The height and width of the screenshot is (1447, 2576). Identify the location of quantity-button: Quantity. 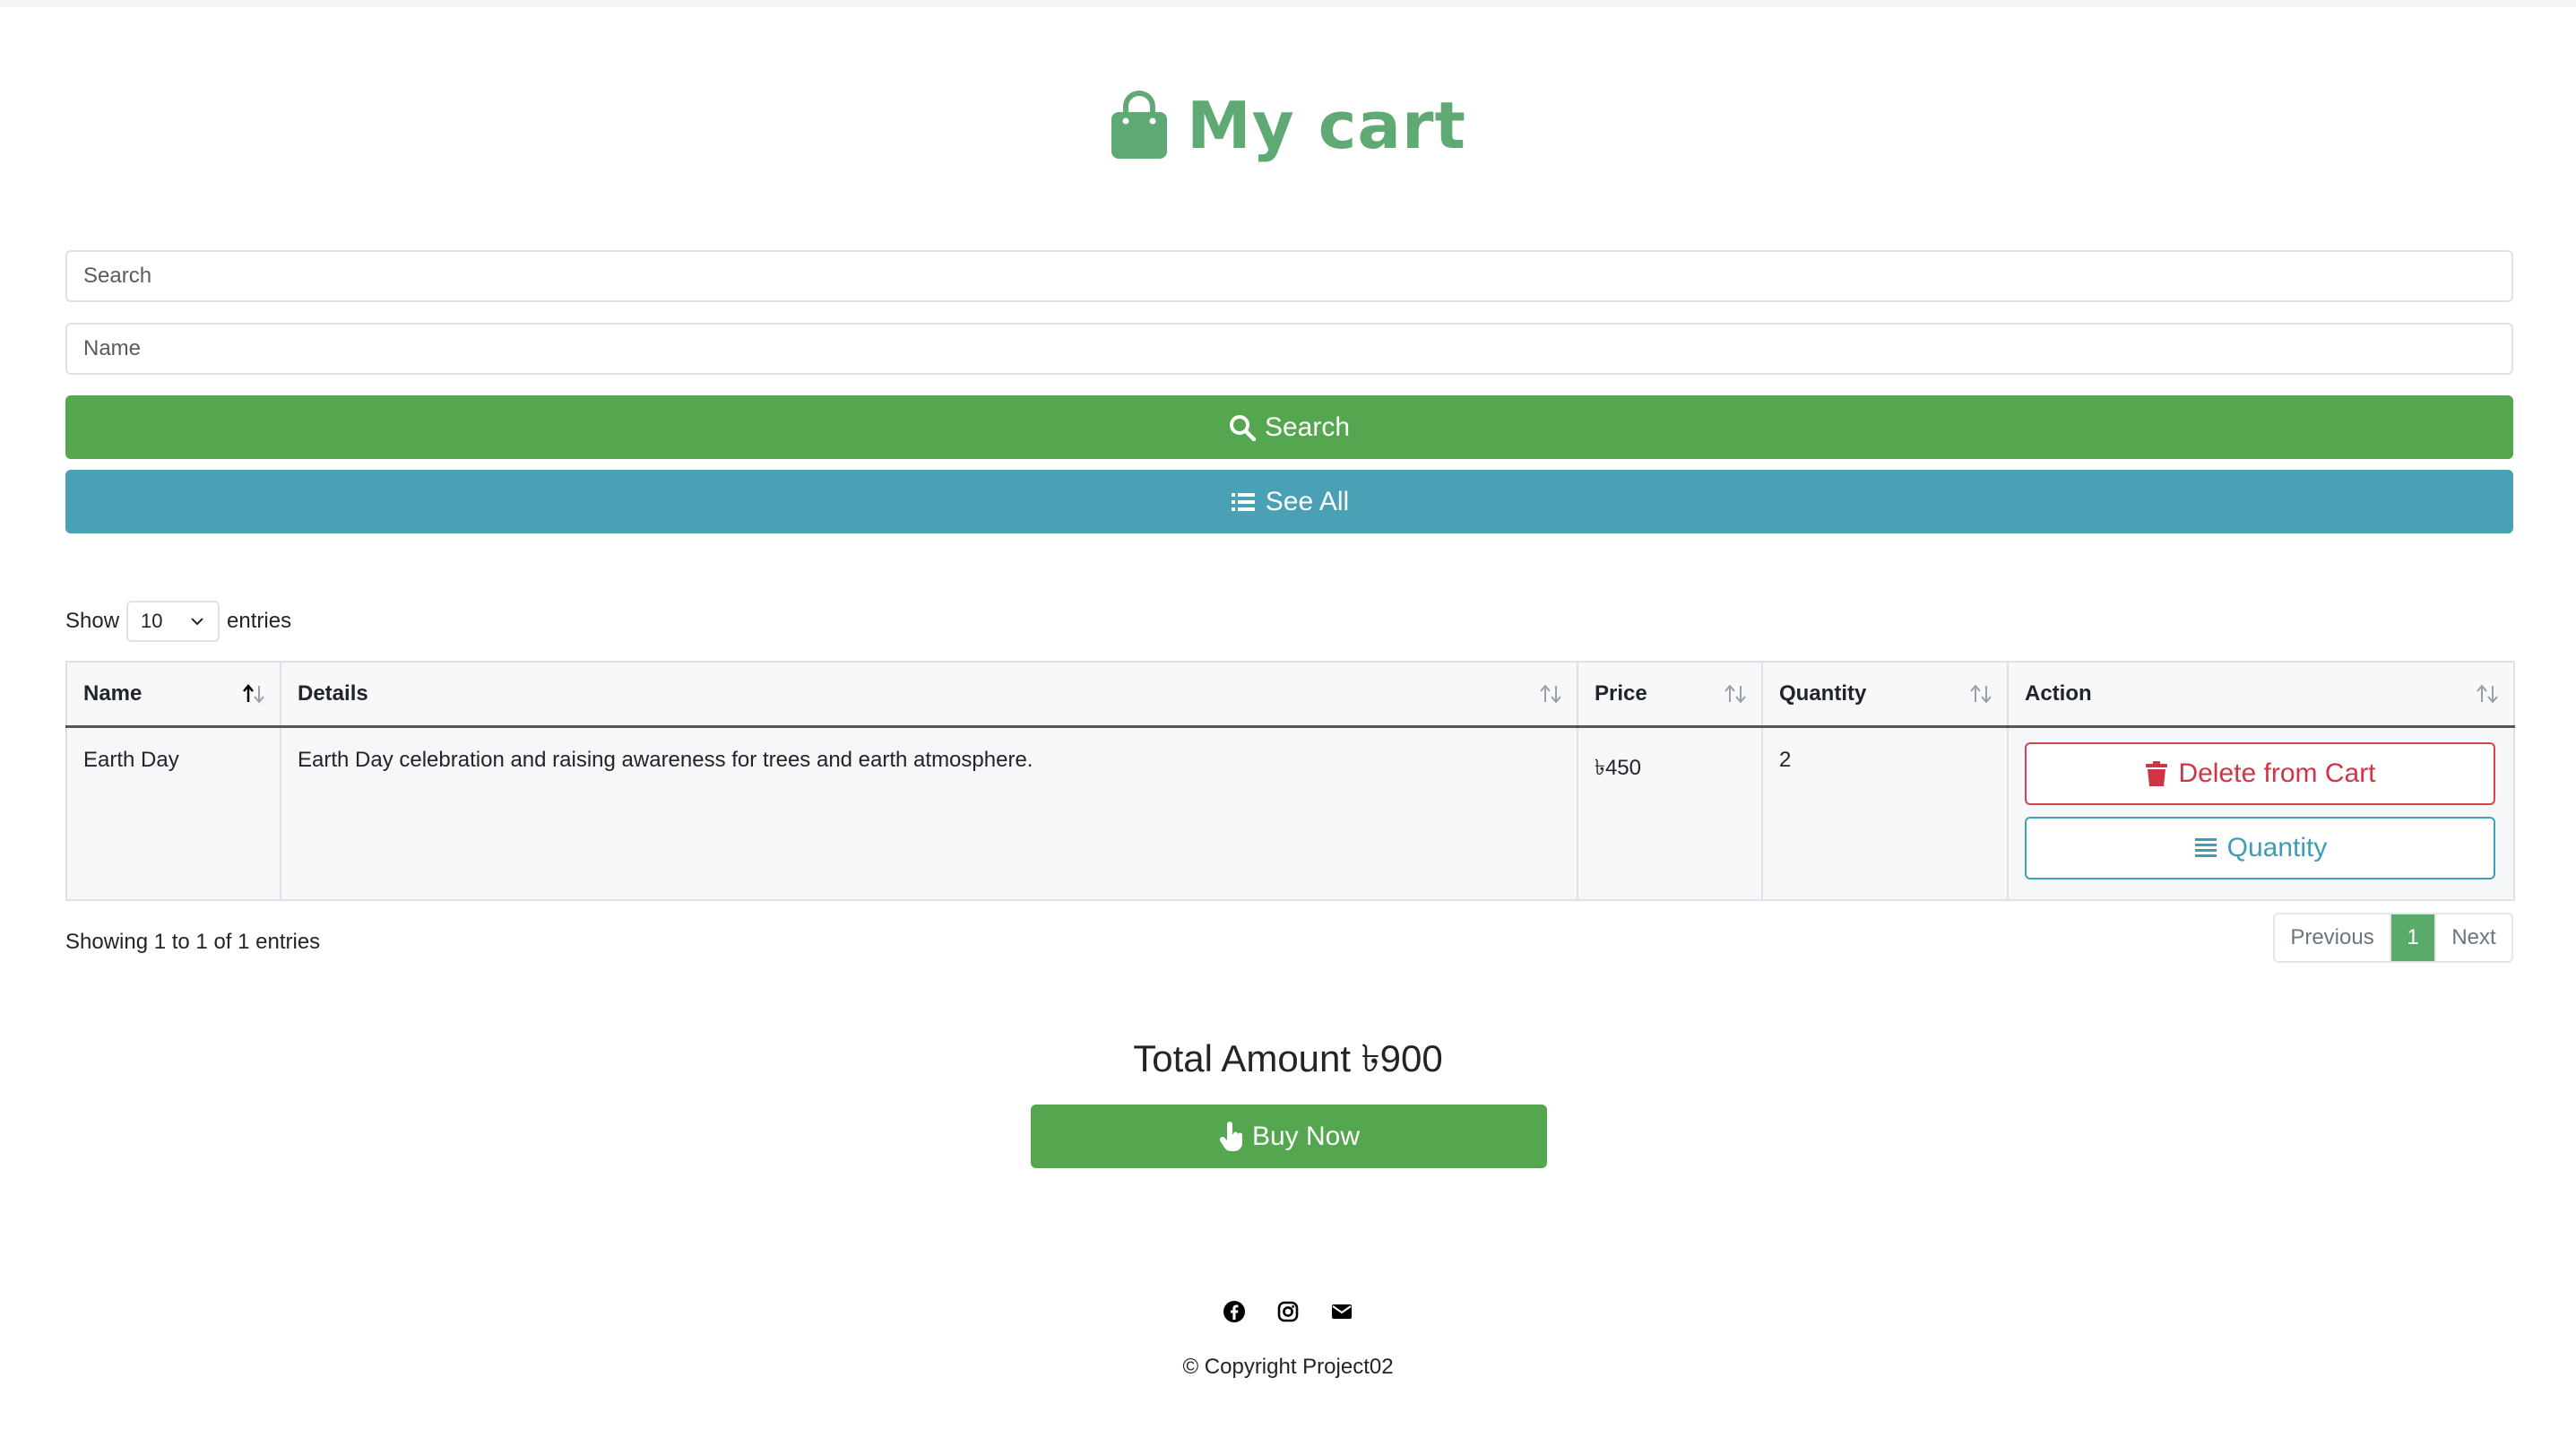
(2260, 848).